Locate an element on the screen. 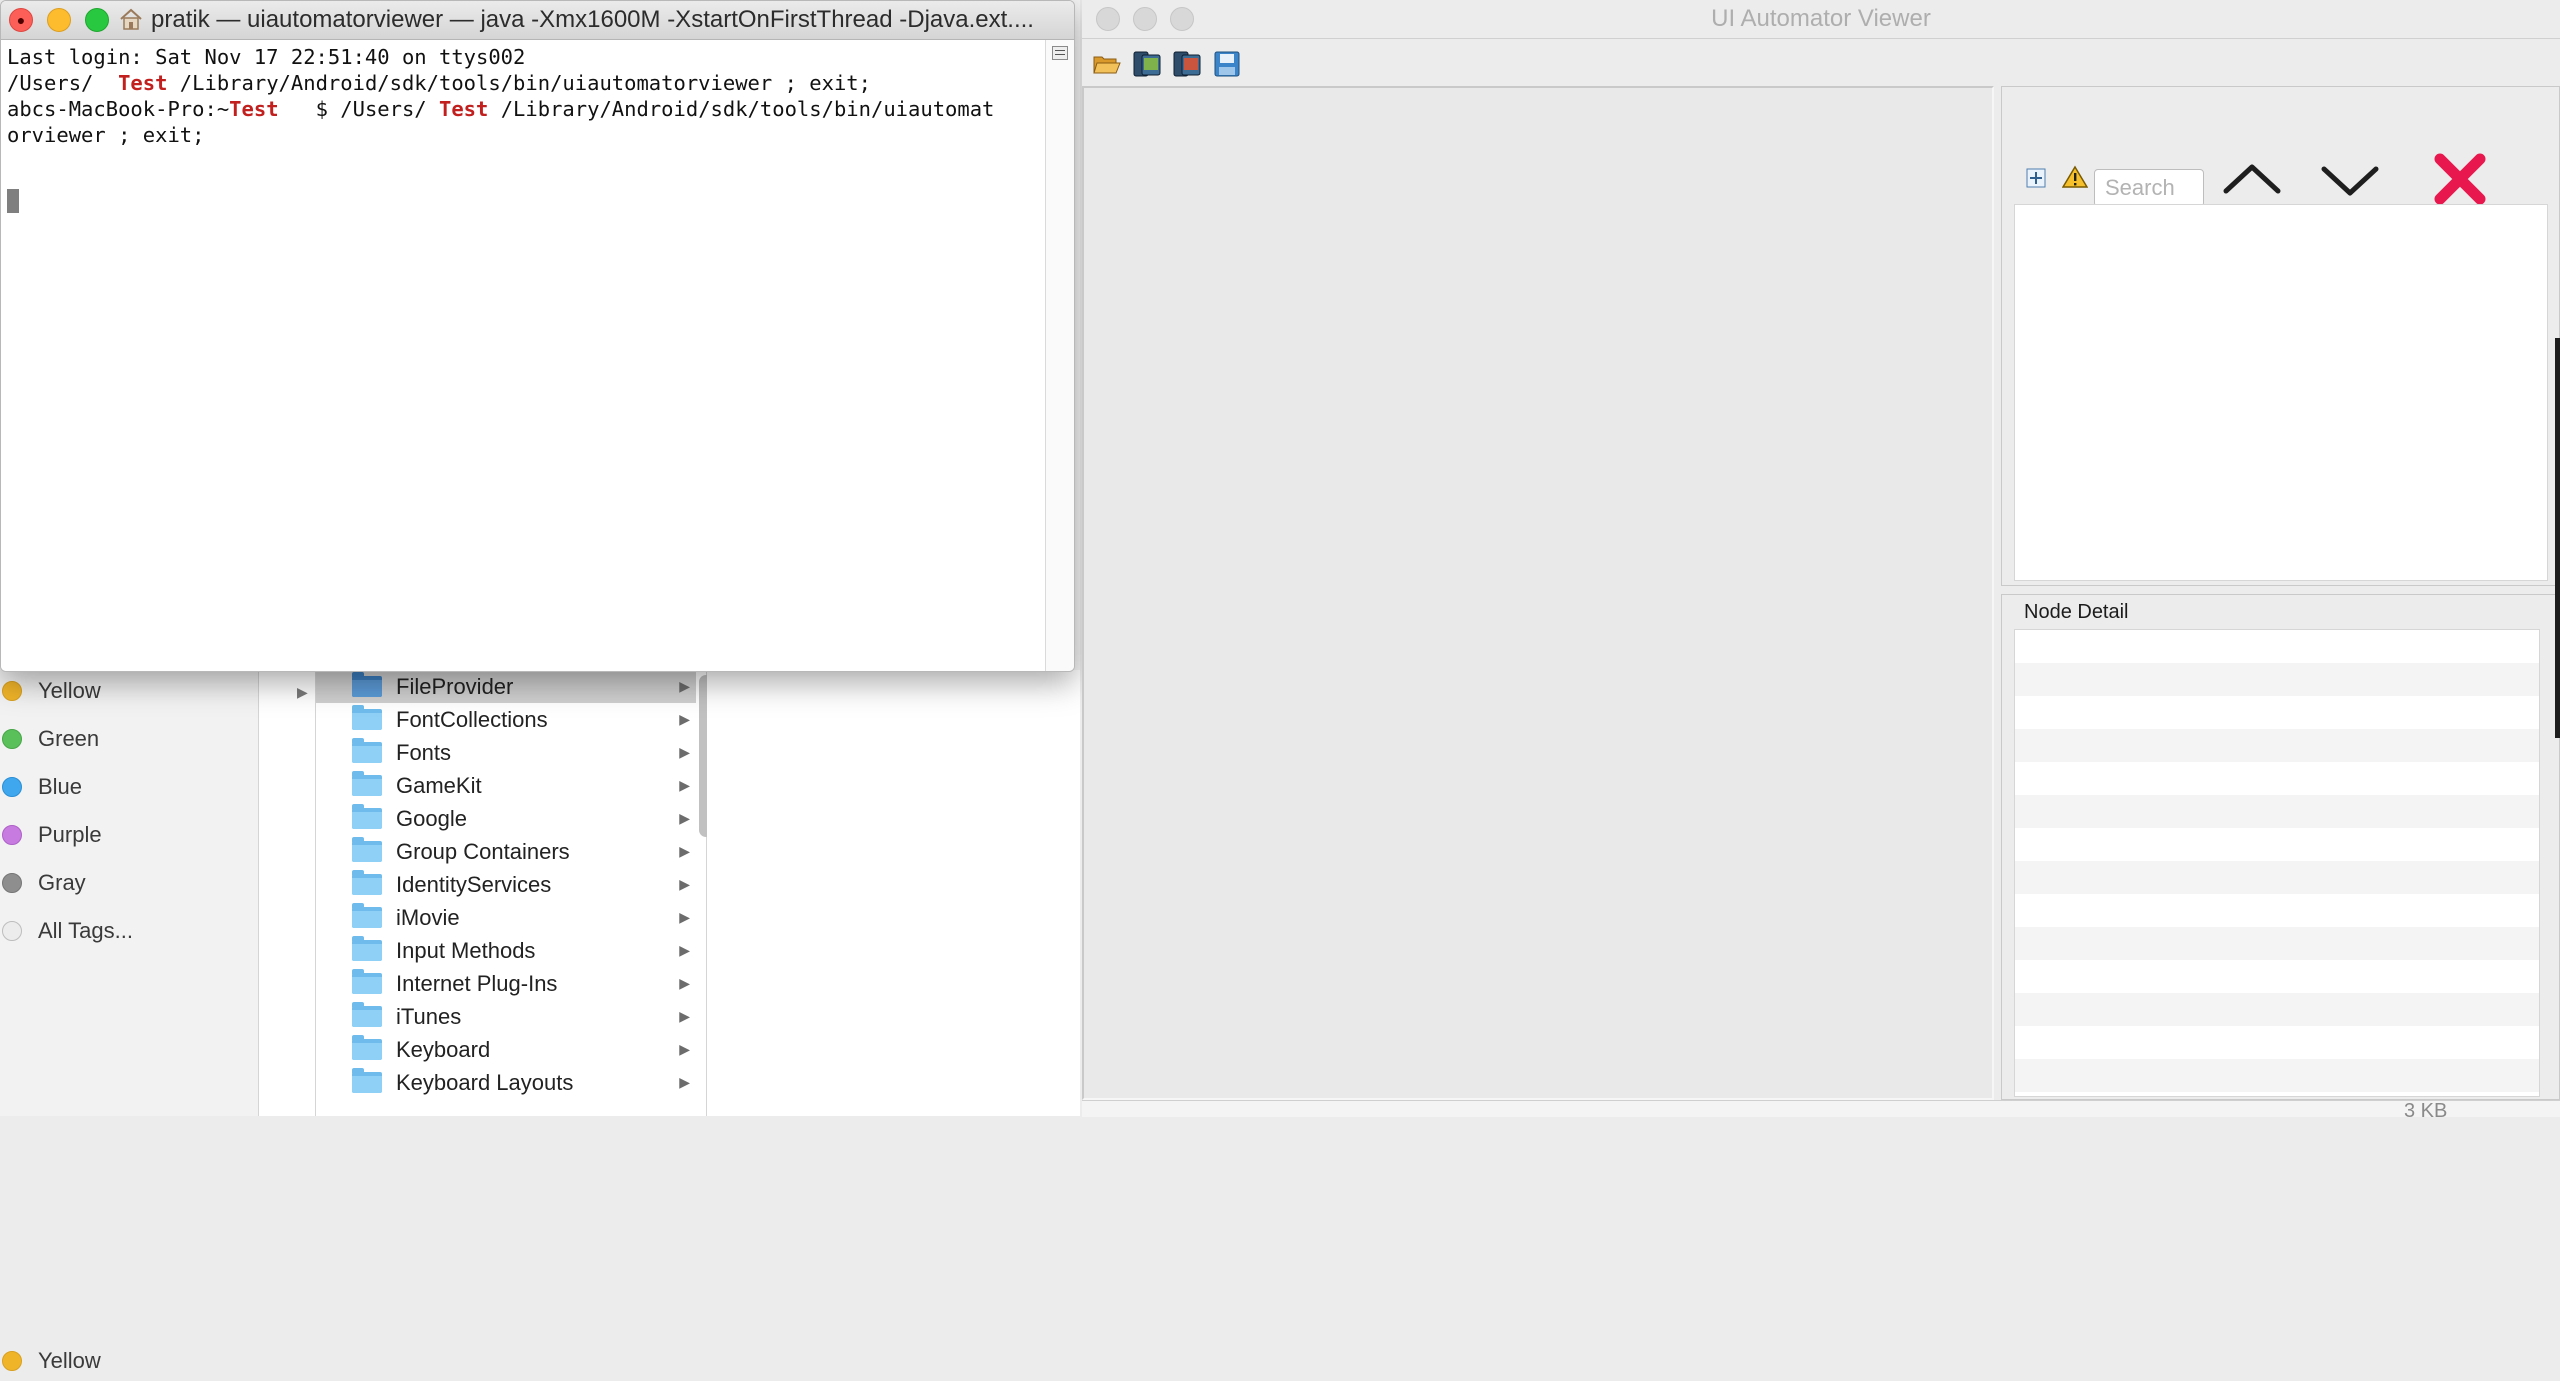 This screenshot has width=2560, height=1381. minimize-button is located at coordinates (59, 20).